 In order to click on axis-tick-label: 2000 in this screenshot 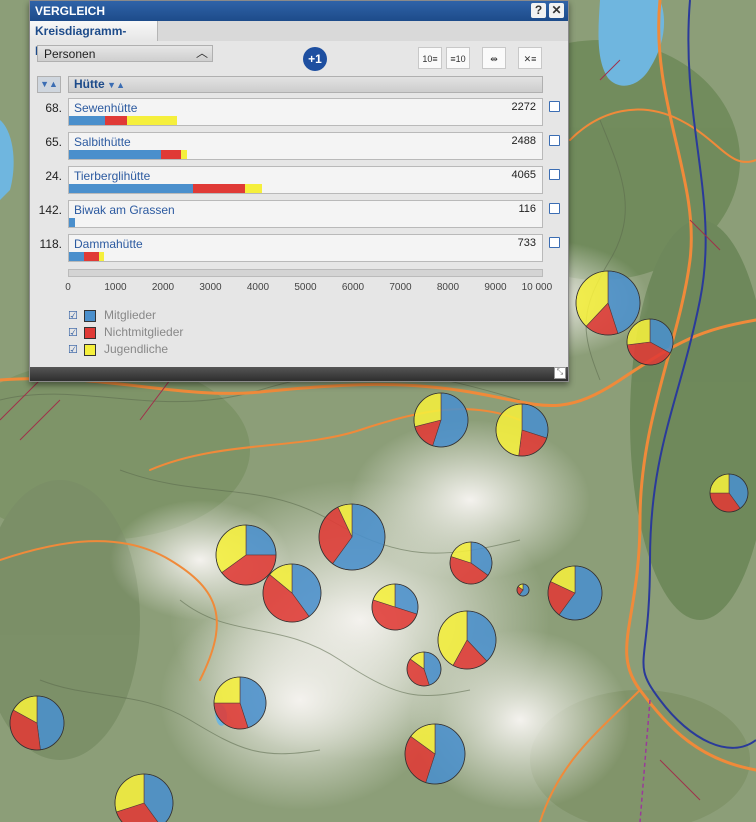, I will do `click(163, 287)`.